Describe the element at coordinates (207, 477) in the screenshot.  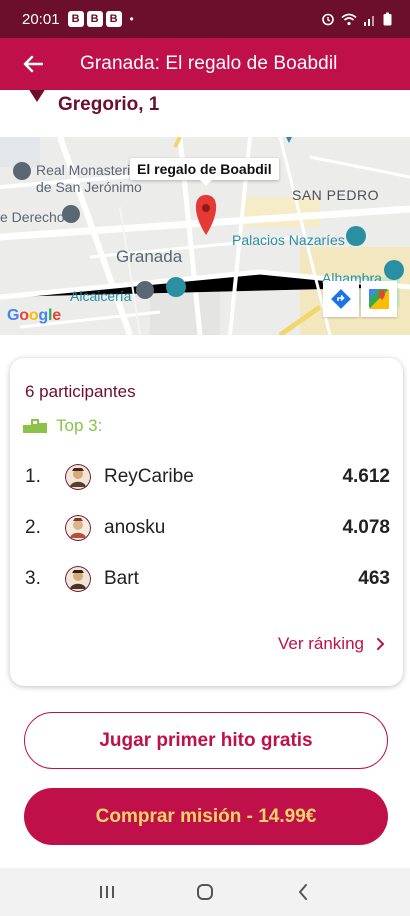
I see `ranking-row: 1. ReyCaribe 4.612` at that location.